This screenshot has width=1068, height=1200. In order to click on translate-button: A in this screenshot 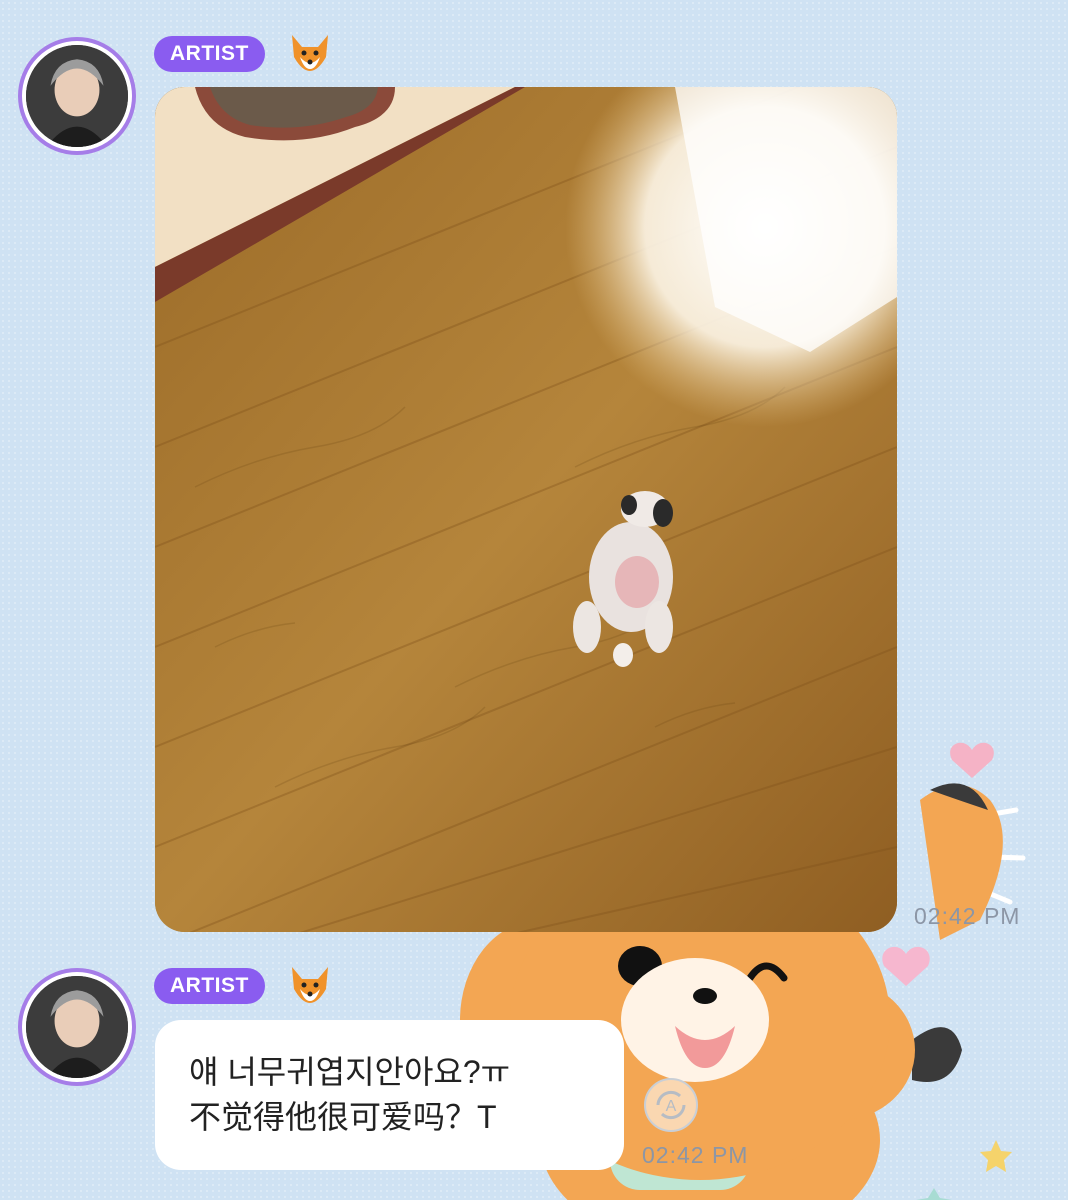, I will do `click(671, 1105)`.